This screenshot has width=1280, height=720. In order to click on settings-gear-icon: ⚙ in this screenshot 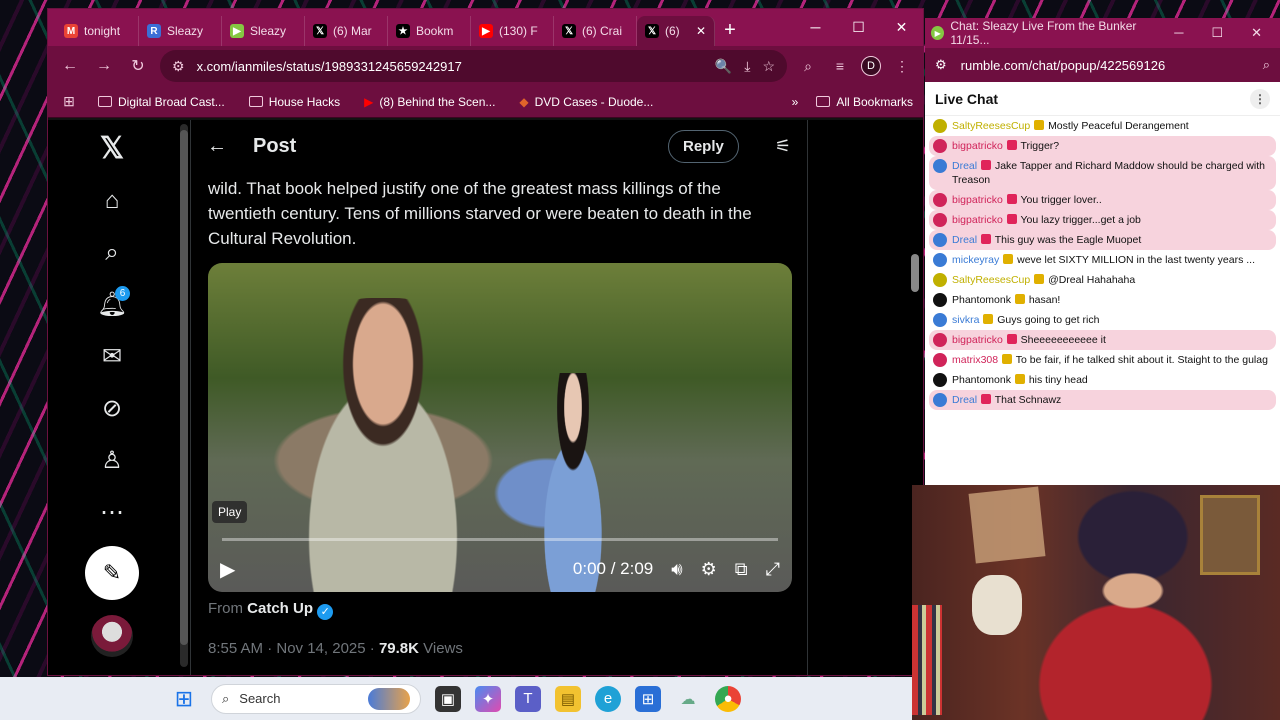, I will do `click(709, 569)`.